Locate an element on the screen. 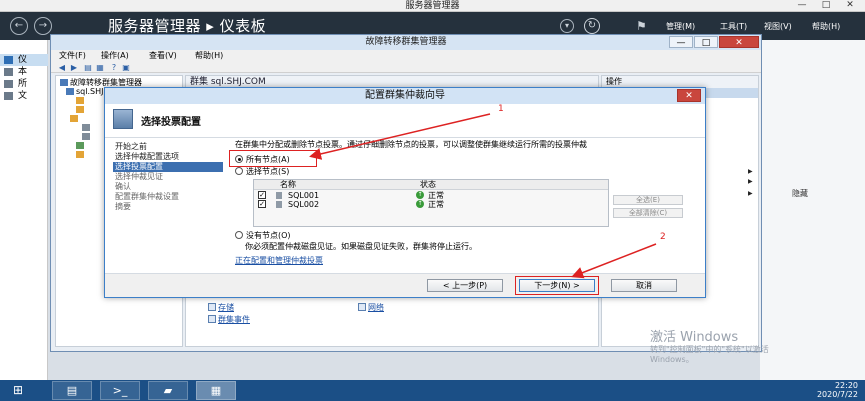 This screenshot has height=401, width=865. wizard-heading: 选择投票配置 is located at coordinates (171, 122).